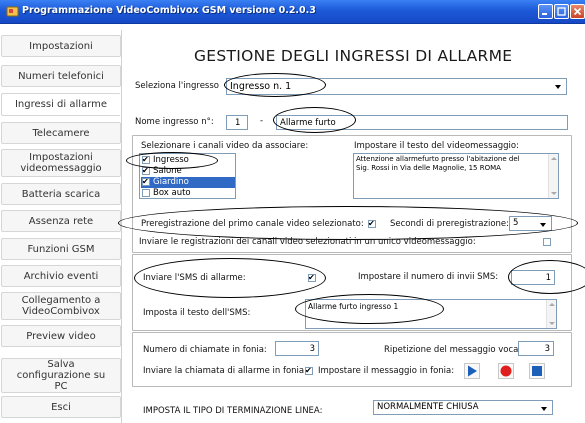 Image resolution: width=585 pixels, height=423 pixels. I want to click on page-title: GESTIONE DEGLI INGRESSI DI ALLARME, so click(353, 56).